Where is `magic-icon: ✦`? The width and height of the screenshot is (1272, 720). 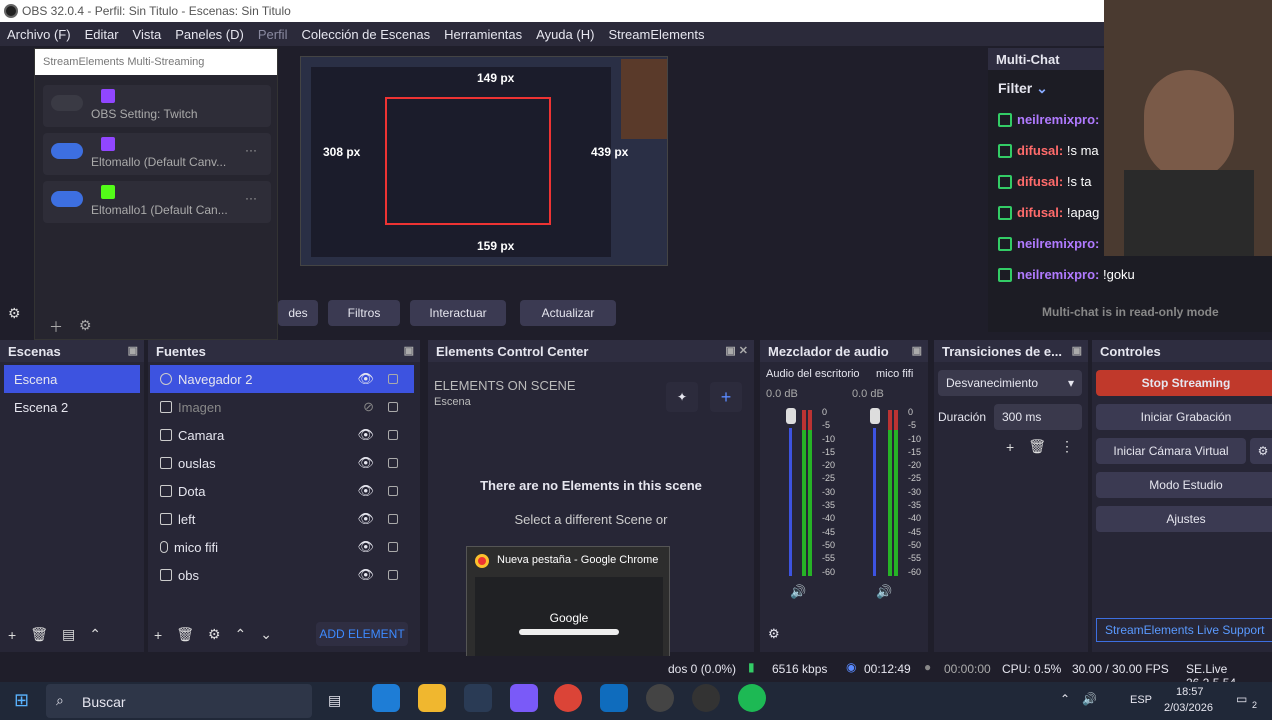 magic-icon: ✦ is located at coordinates (682, 397).